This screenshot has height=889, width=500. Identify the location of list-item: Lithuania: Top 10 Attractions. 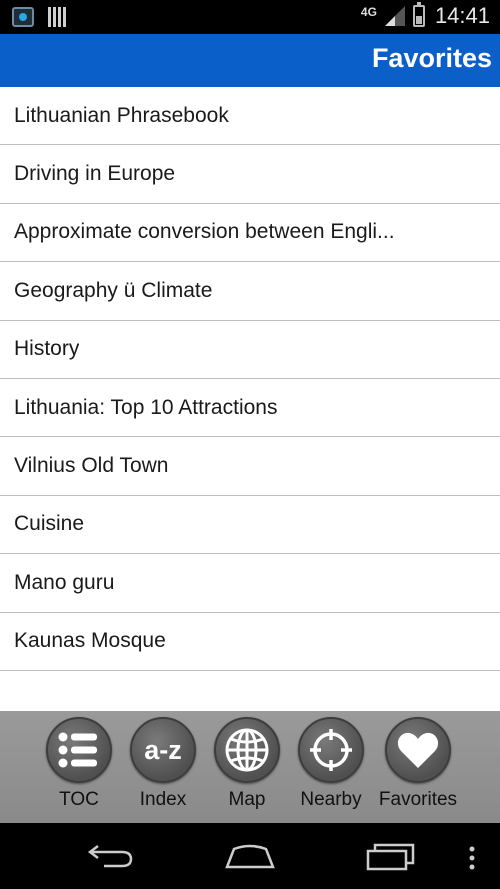
(250, 408).